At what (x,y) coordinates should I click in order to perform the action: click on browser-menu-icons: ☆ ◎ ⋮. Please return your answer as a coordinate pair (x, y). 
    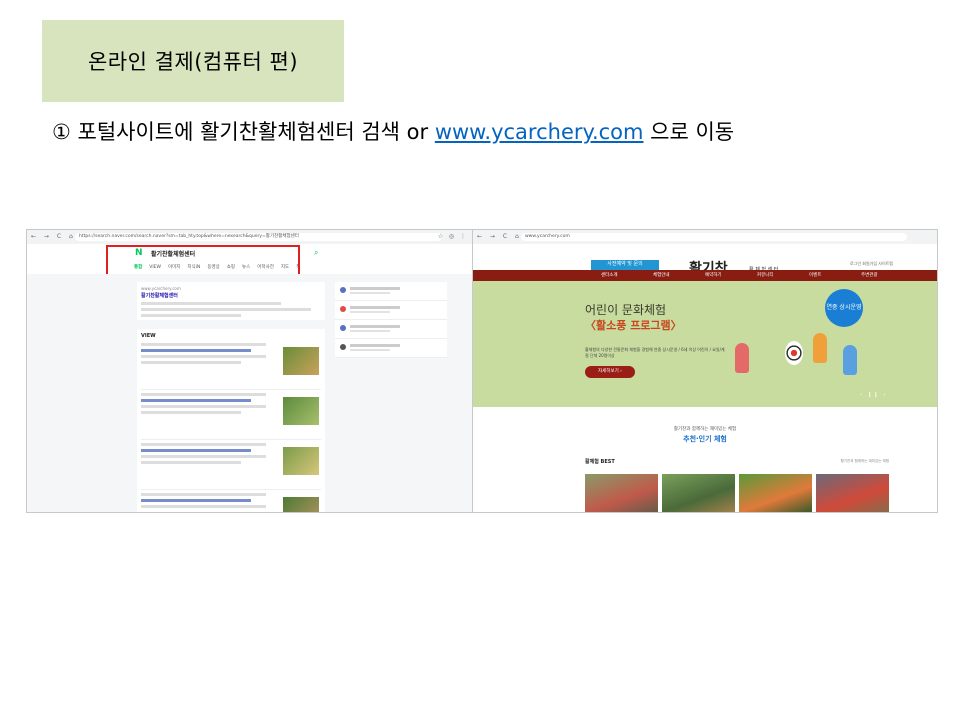
    Looking at the image, I should click on (453, 236).